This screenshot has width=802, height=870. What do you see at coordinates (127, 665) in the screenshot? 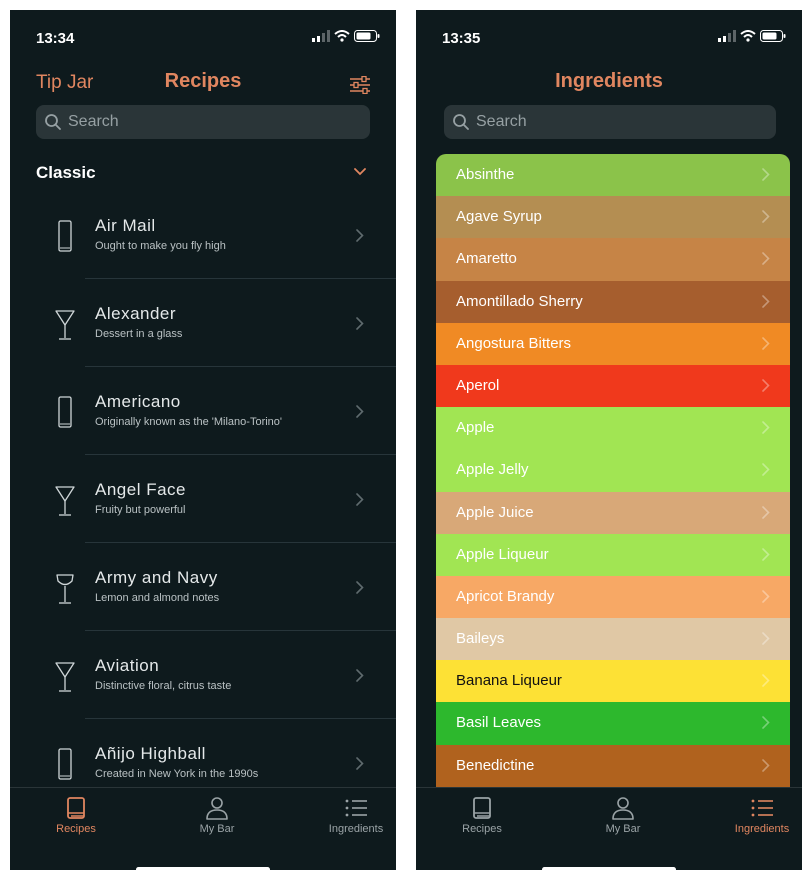
I see `recipe-name: Aviation` at bounding box center [127, 665].